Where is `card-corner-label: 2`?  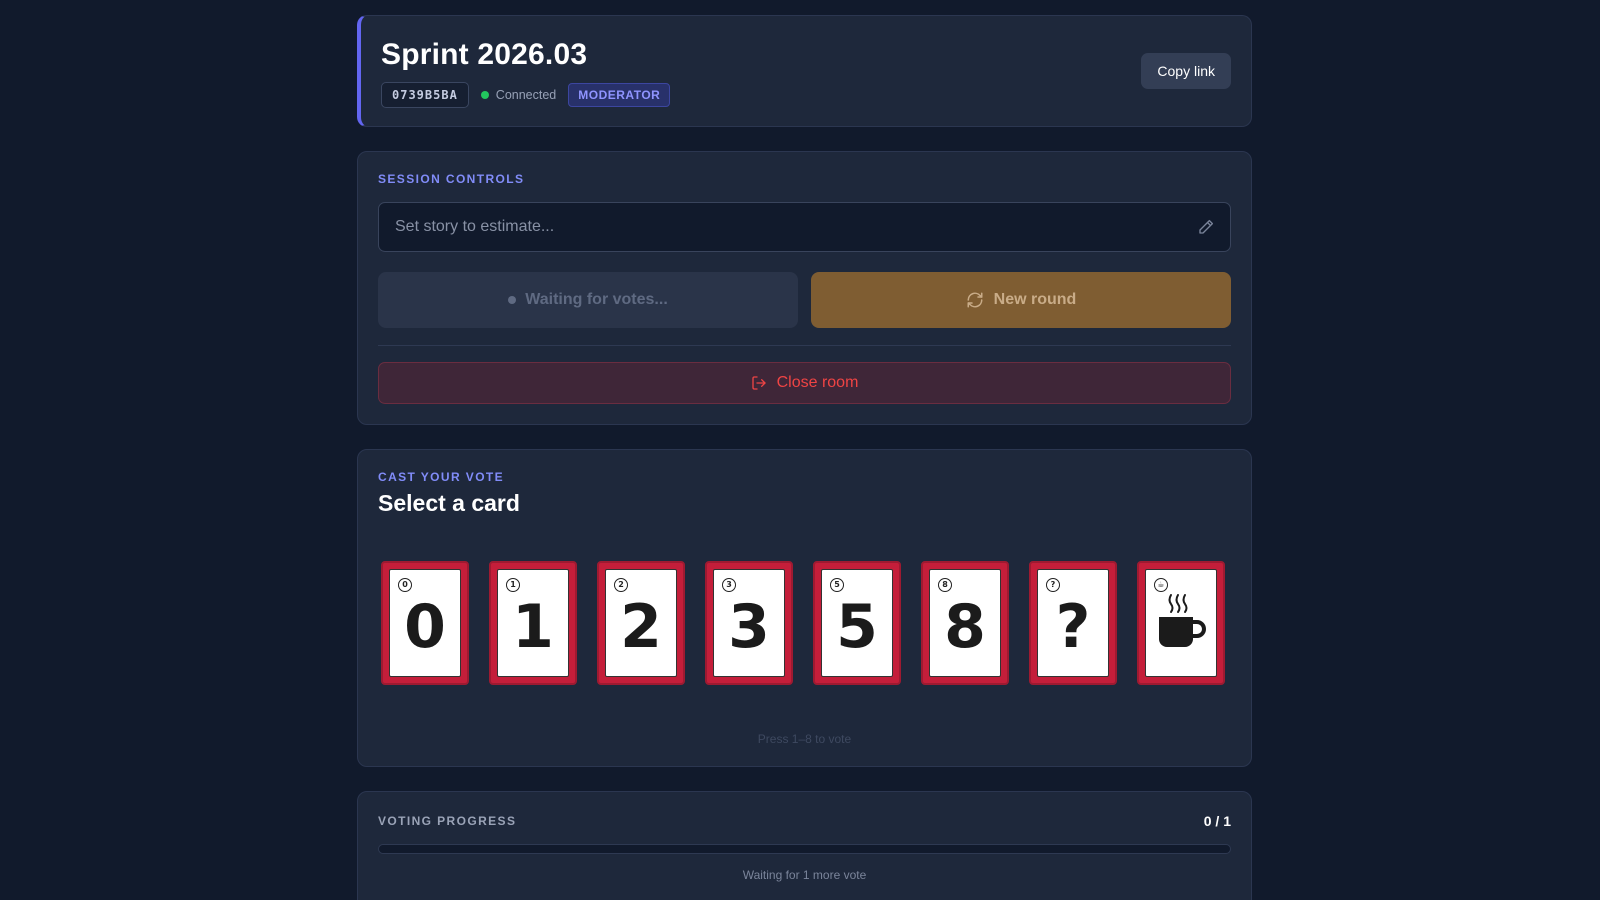 card-corner-label: 2 is located at coordinates (621, 585).